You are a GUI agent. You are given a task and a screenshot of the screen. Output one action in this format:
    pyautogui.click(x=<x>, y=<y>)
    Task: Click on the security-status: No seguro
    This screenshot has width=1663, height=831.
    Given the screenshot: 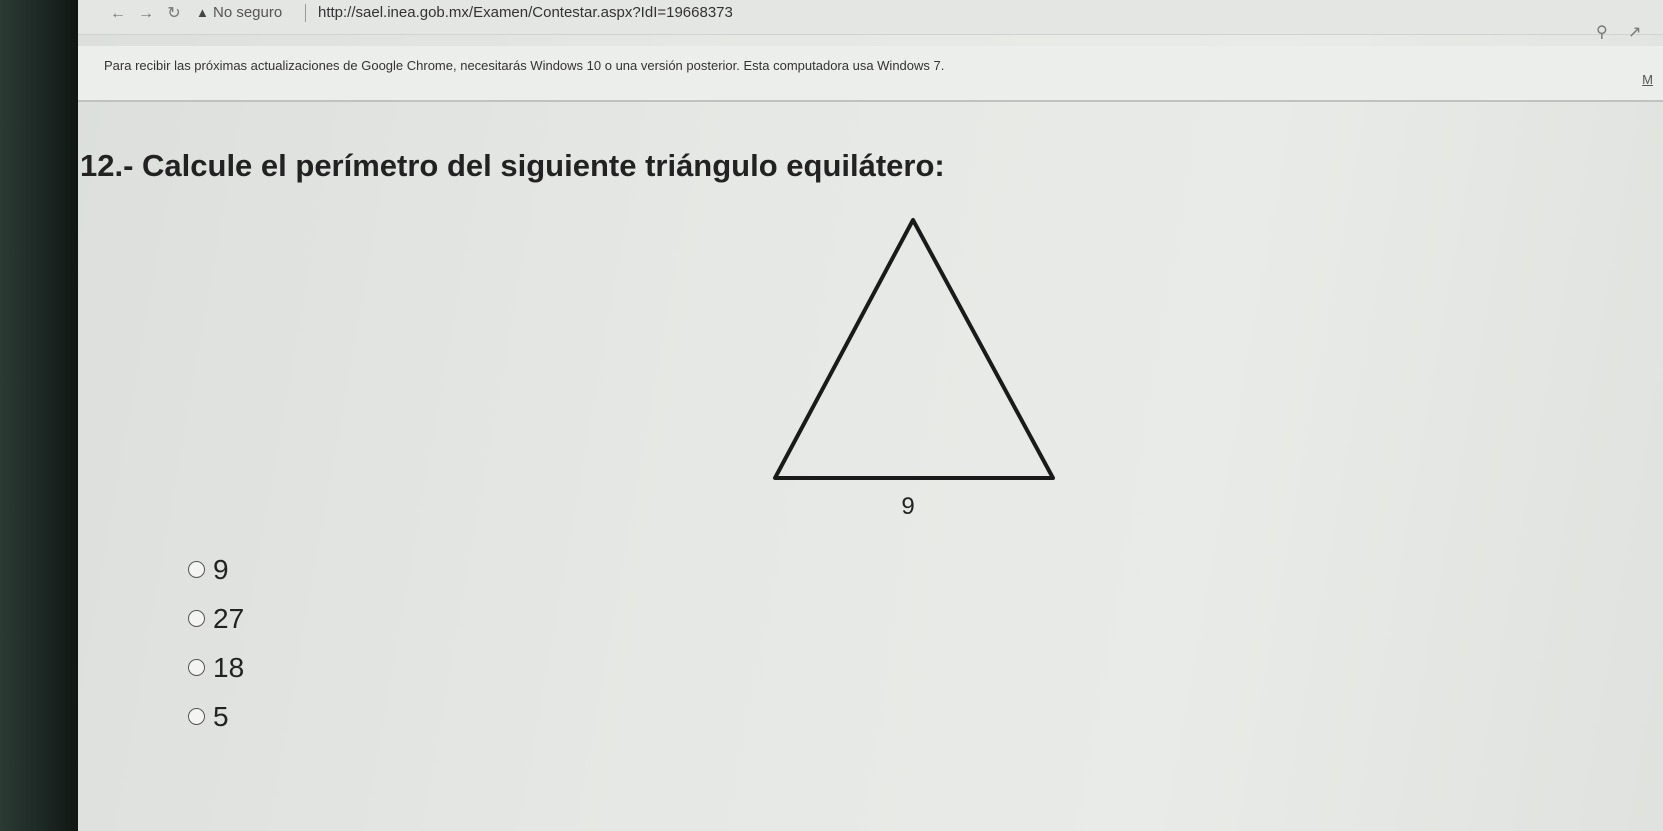 What is the action you would take?
    pyautogui.click(x=247, y=12)
    